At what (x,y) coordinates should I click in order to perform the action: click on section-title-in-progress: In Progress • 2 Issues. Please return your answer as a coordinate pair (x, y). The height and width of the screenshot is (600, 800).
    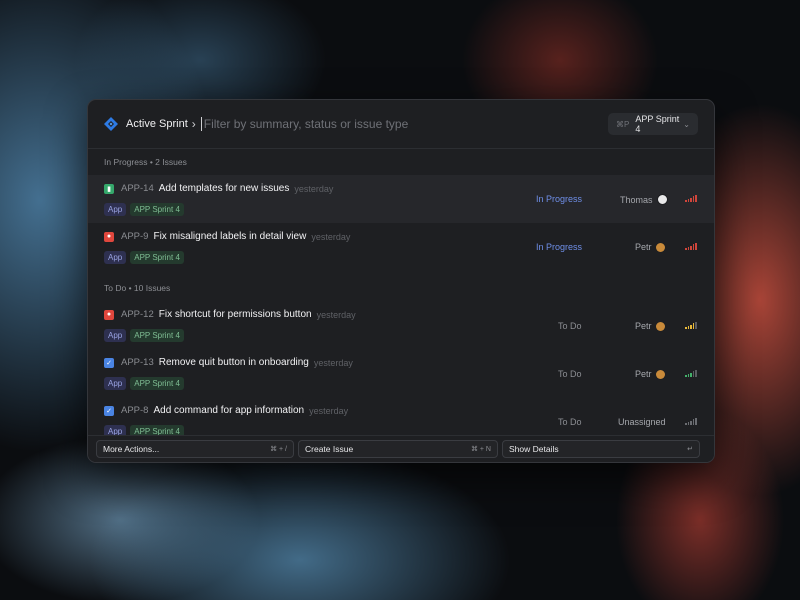
    Looking at the image, I should click on (145, 162).